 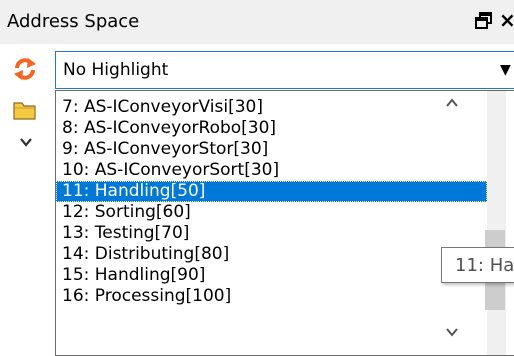 What do you see at coordinates (271, 149) in the screenshot?
I see `list-item: 9: AS-IConveyorStor[30]` at bounding box center [271, 149].